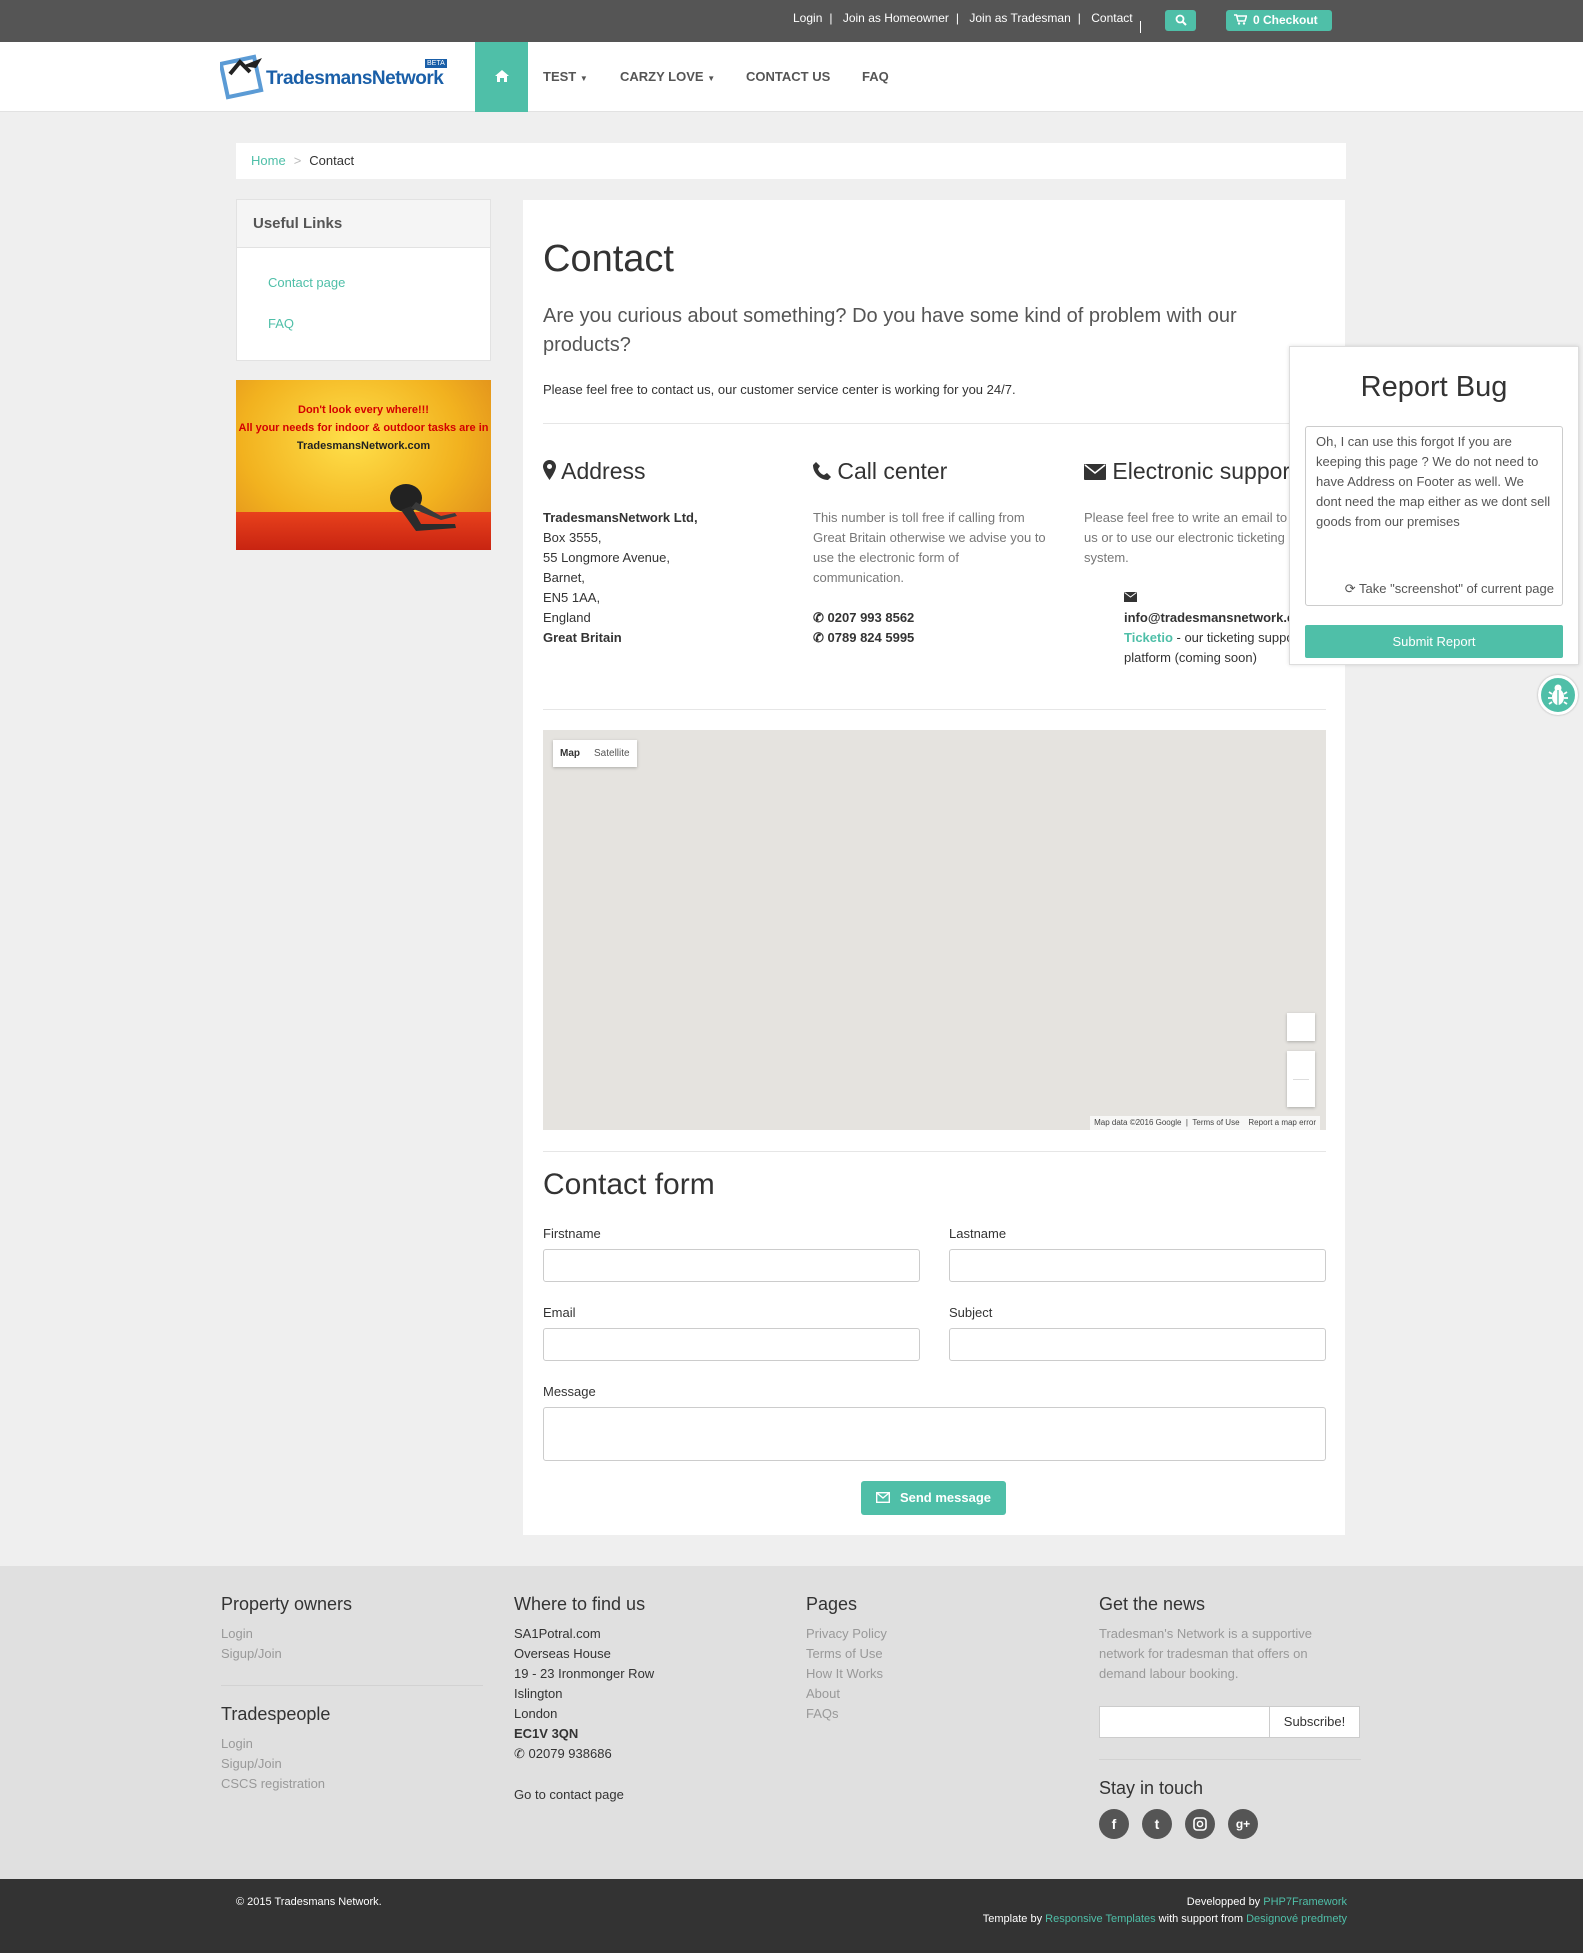  What do you see at coordinates (1301, 1027) in the screenshot?
I see `street-view-control` at bounding box center [1301, 1027].